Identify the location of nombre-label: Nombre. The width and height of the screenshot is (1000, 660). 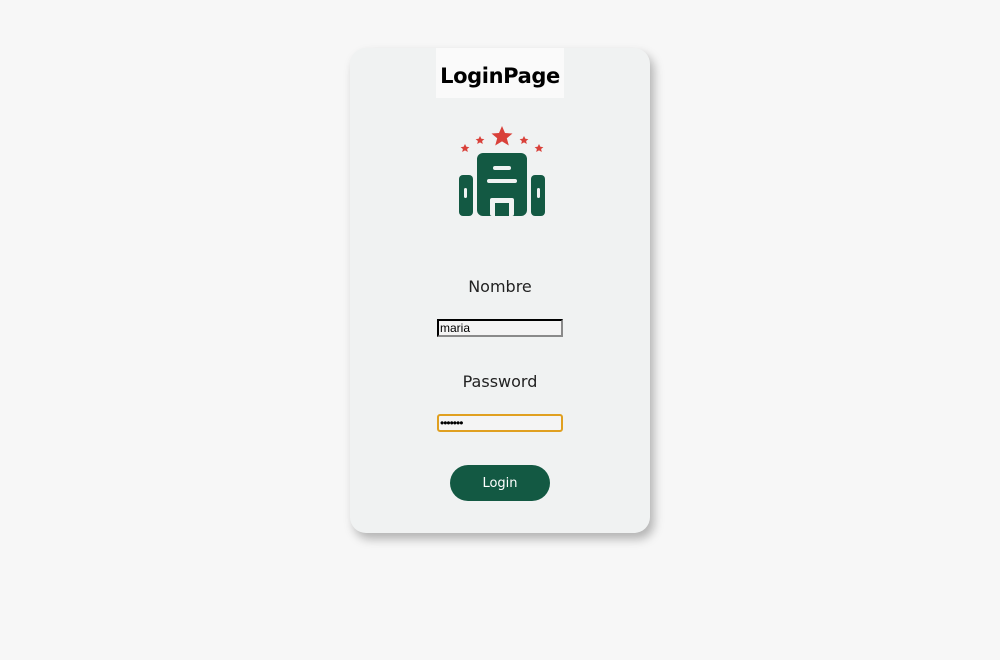
(500, 286).